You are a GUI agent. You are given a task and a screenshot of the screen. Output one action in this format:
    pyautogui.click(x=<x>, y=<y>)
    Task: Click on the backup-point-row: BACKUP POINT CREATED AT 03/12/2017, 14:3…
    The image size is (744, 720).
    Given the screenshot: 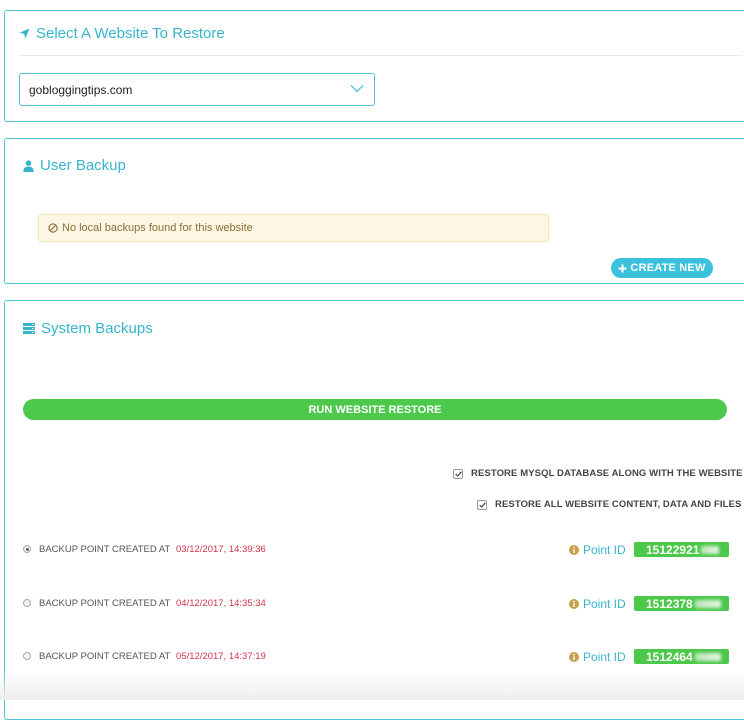 What is the action you would take?
    pyautogui.click(x=376, y=550)
    